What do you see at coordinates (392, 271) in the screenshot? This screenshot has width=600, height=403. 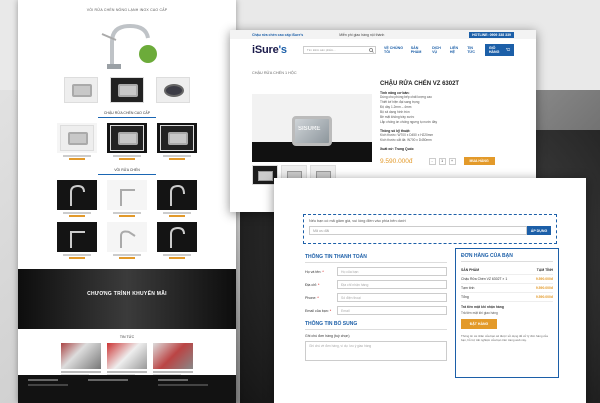 I see `name-field: Họ của bạn` at bounding box center [392, 271].